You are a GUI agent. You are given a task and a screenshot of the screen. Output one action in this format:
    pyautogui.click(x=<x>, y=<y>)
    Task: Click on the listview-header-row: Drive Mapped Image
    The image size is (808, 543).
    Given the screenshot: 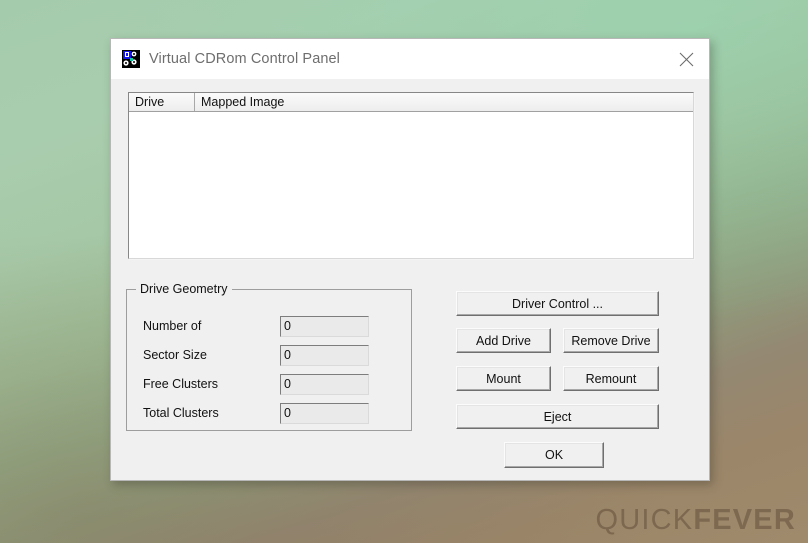 What is the action you would take?
    pyautogui.click(x=411, y=102)
    